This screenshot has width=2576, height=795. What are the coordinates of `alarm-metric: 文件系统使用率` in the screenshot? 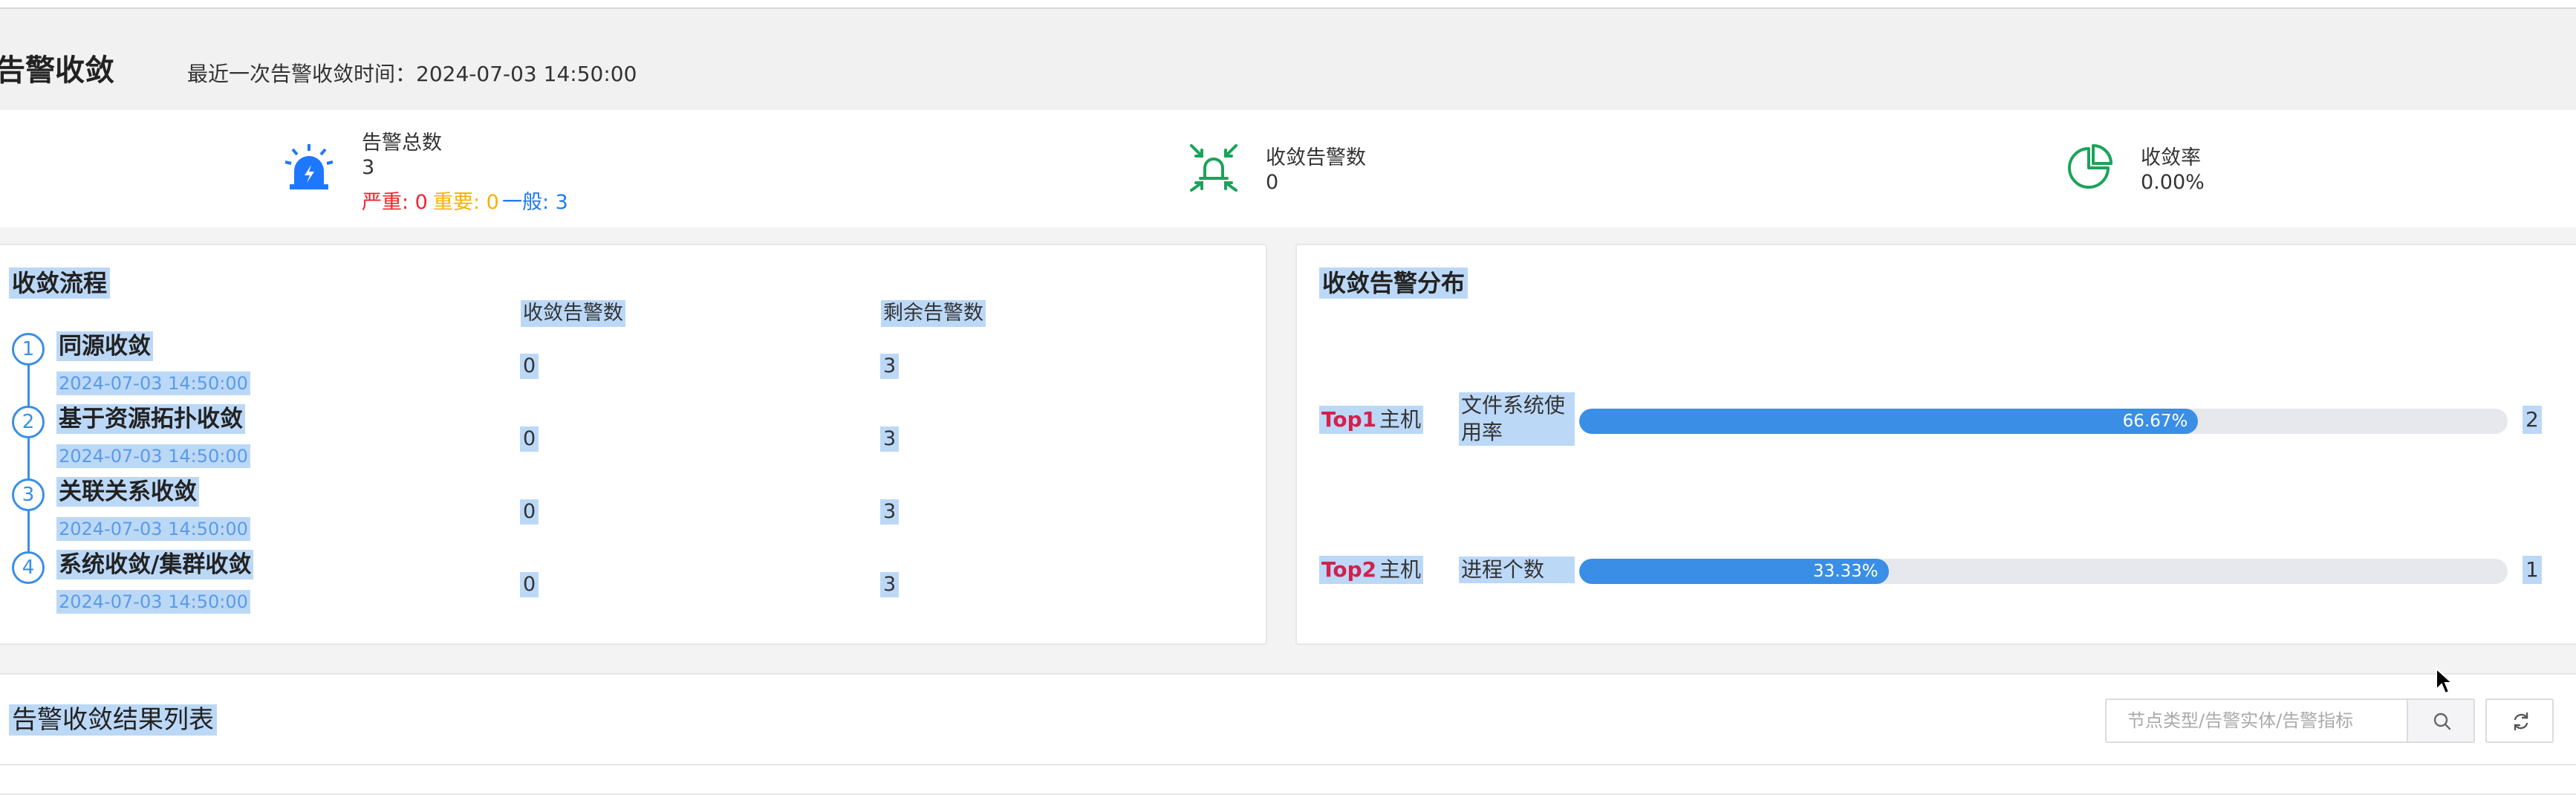 It's located at (1517, 419).